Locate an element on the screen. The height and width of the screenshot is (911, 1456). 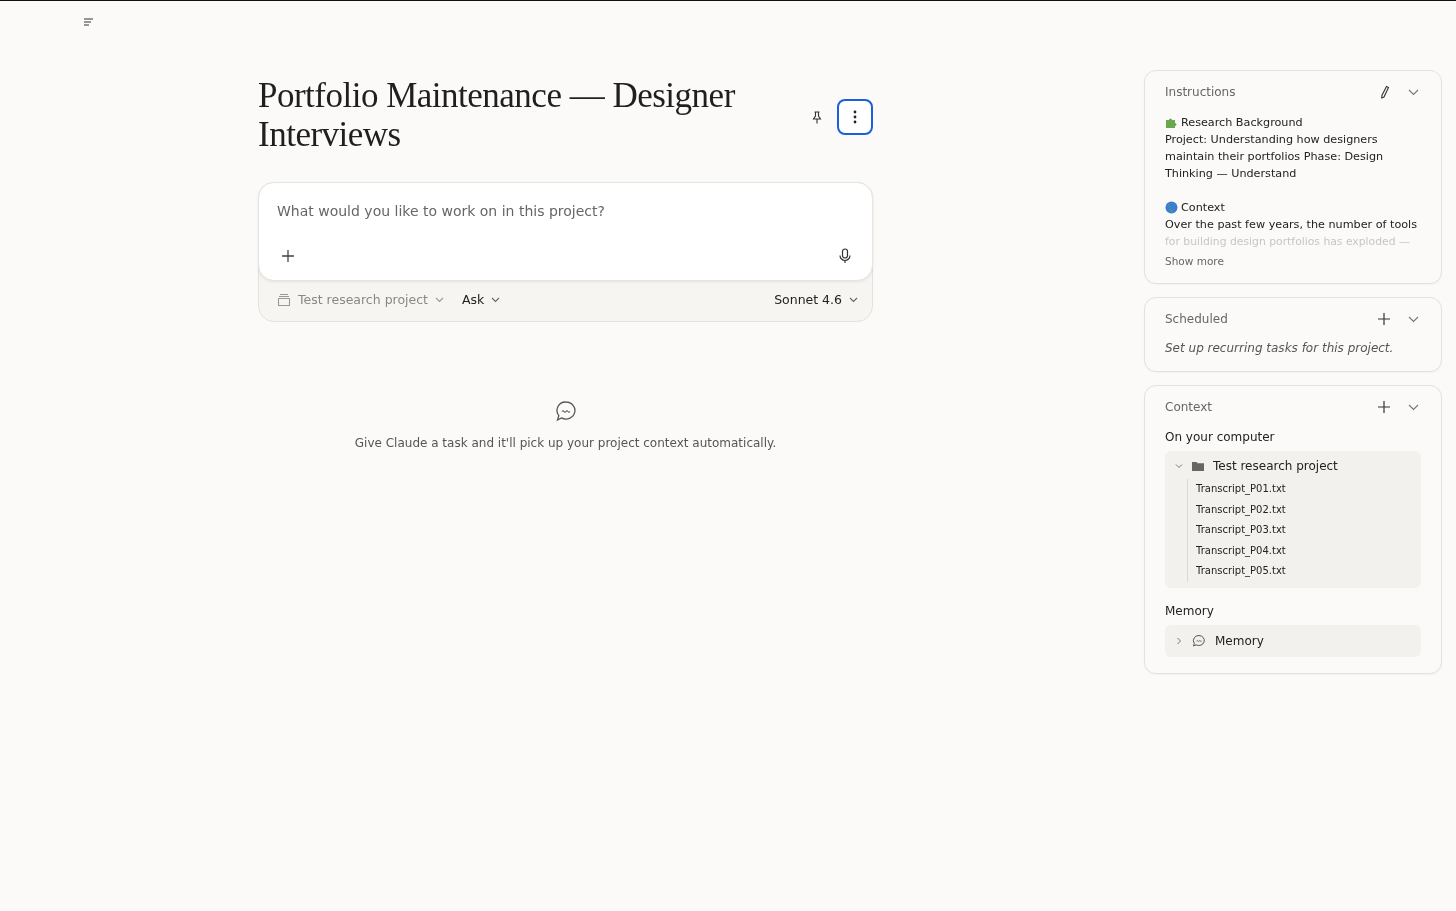
file-item: Transcript_P01.txt is located at coordinates (1303, 489).